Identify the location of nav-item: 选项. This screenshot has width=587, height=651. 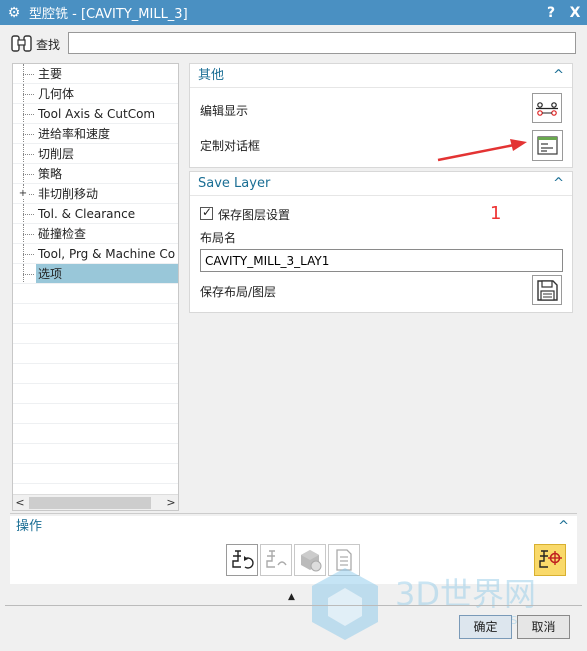
(95, 274).